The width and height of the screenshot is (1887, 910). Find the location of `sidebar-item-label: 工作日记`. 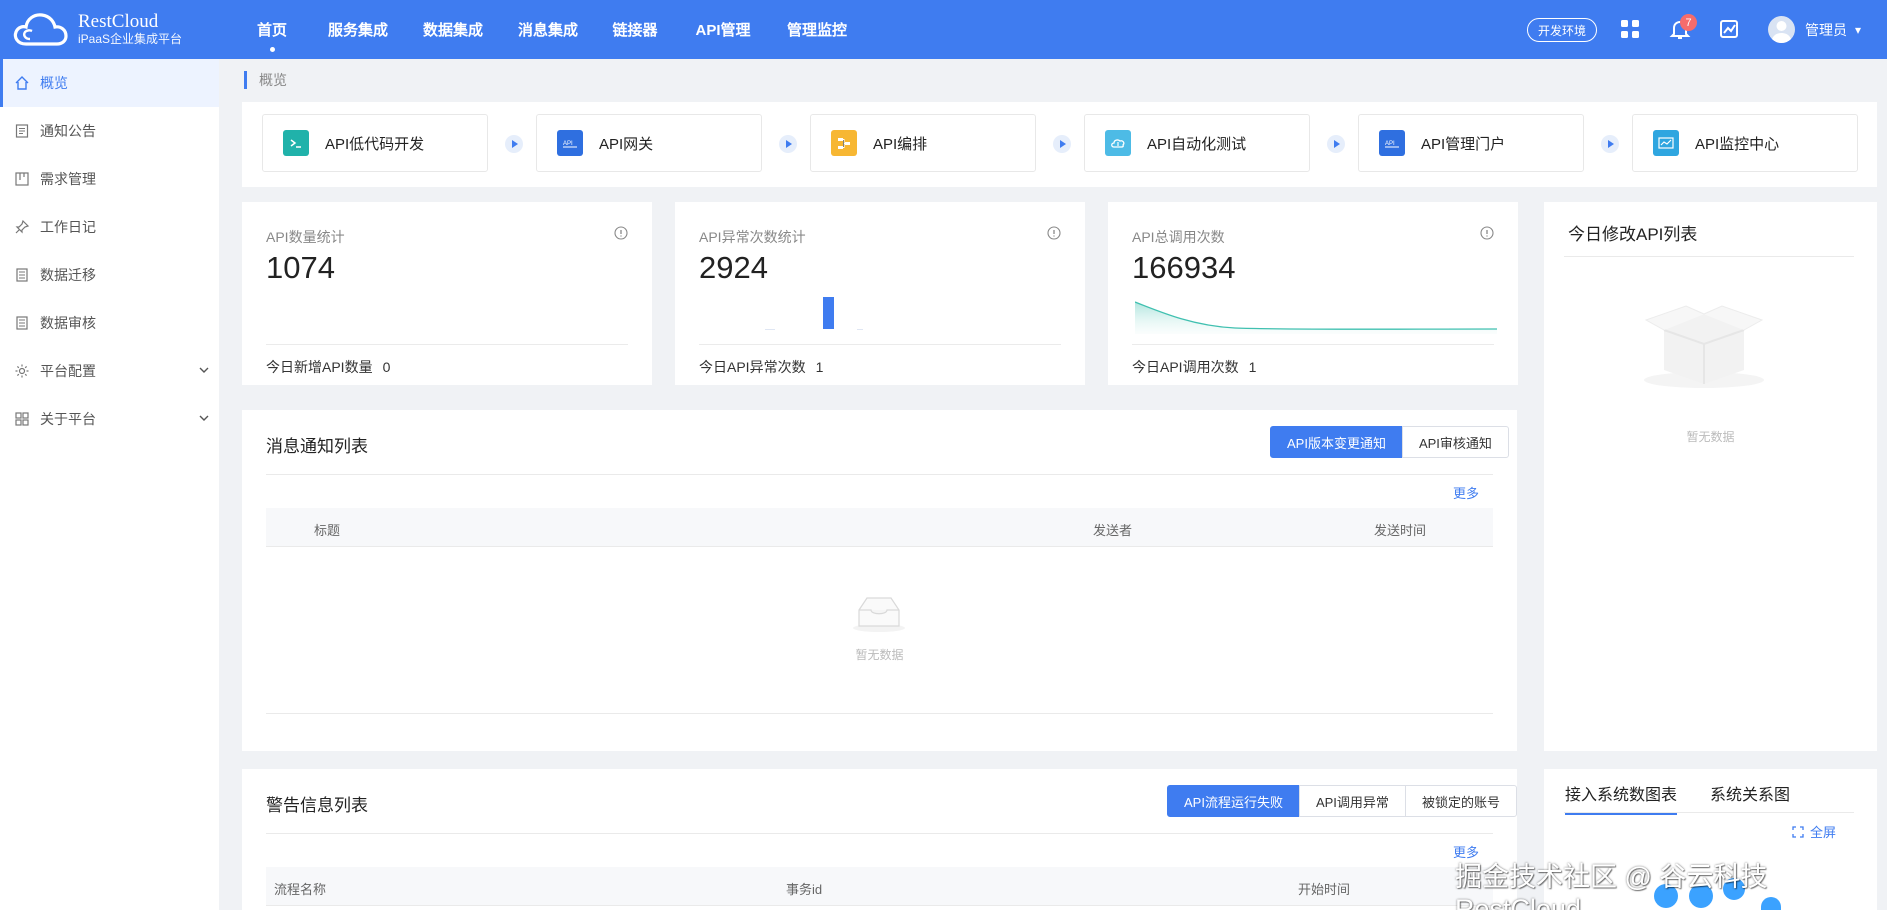

sidebar-item-label: 工作日记 is located at coordinates (68, 227).